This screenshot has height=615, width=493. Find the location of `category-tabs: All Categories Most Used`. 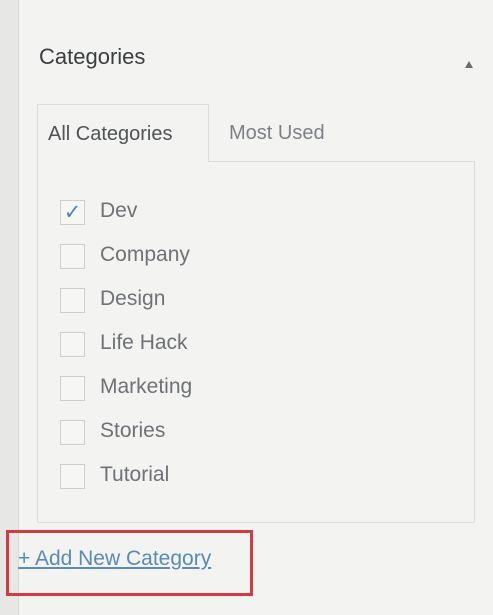

category-tabs: All Categories Most Used is located at coordinates (256, 133).